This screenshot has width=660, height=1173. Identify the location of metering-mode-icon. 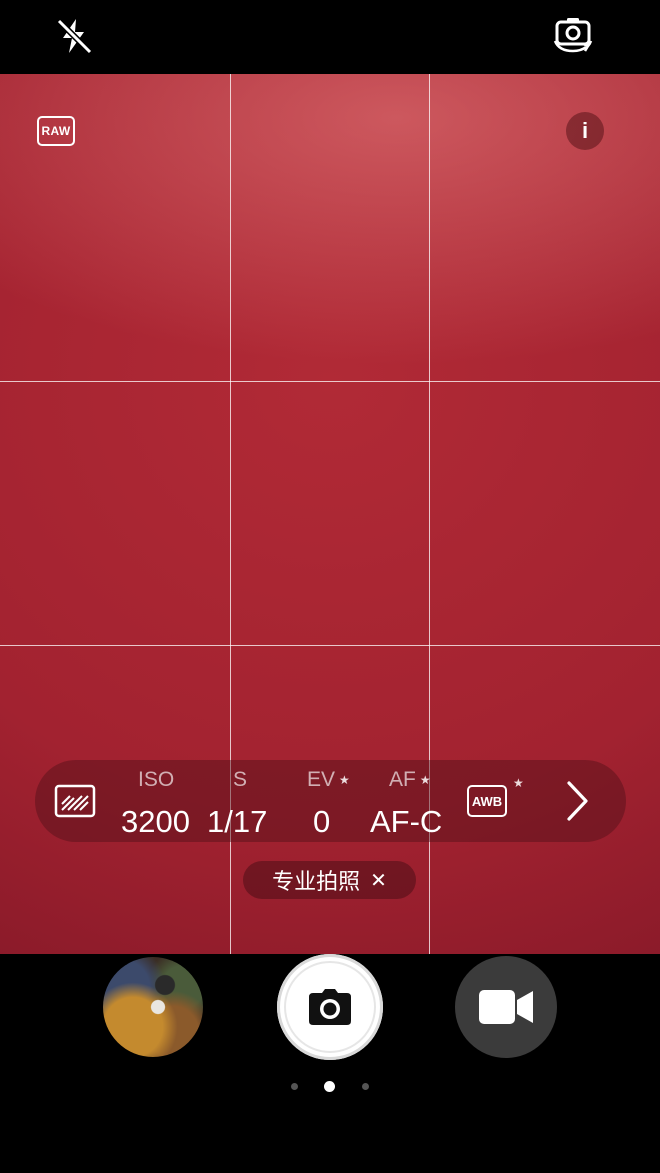
(75, 801).